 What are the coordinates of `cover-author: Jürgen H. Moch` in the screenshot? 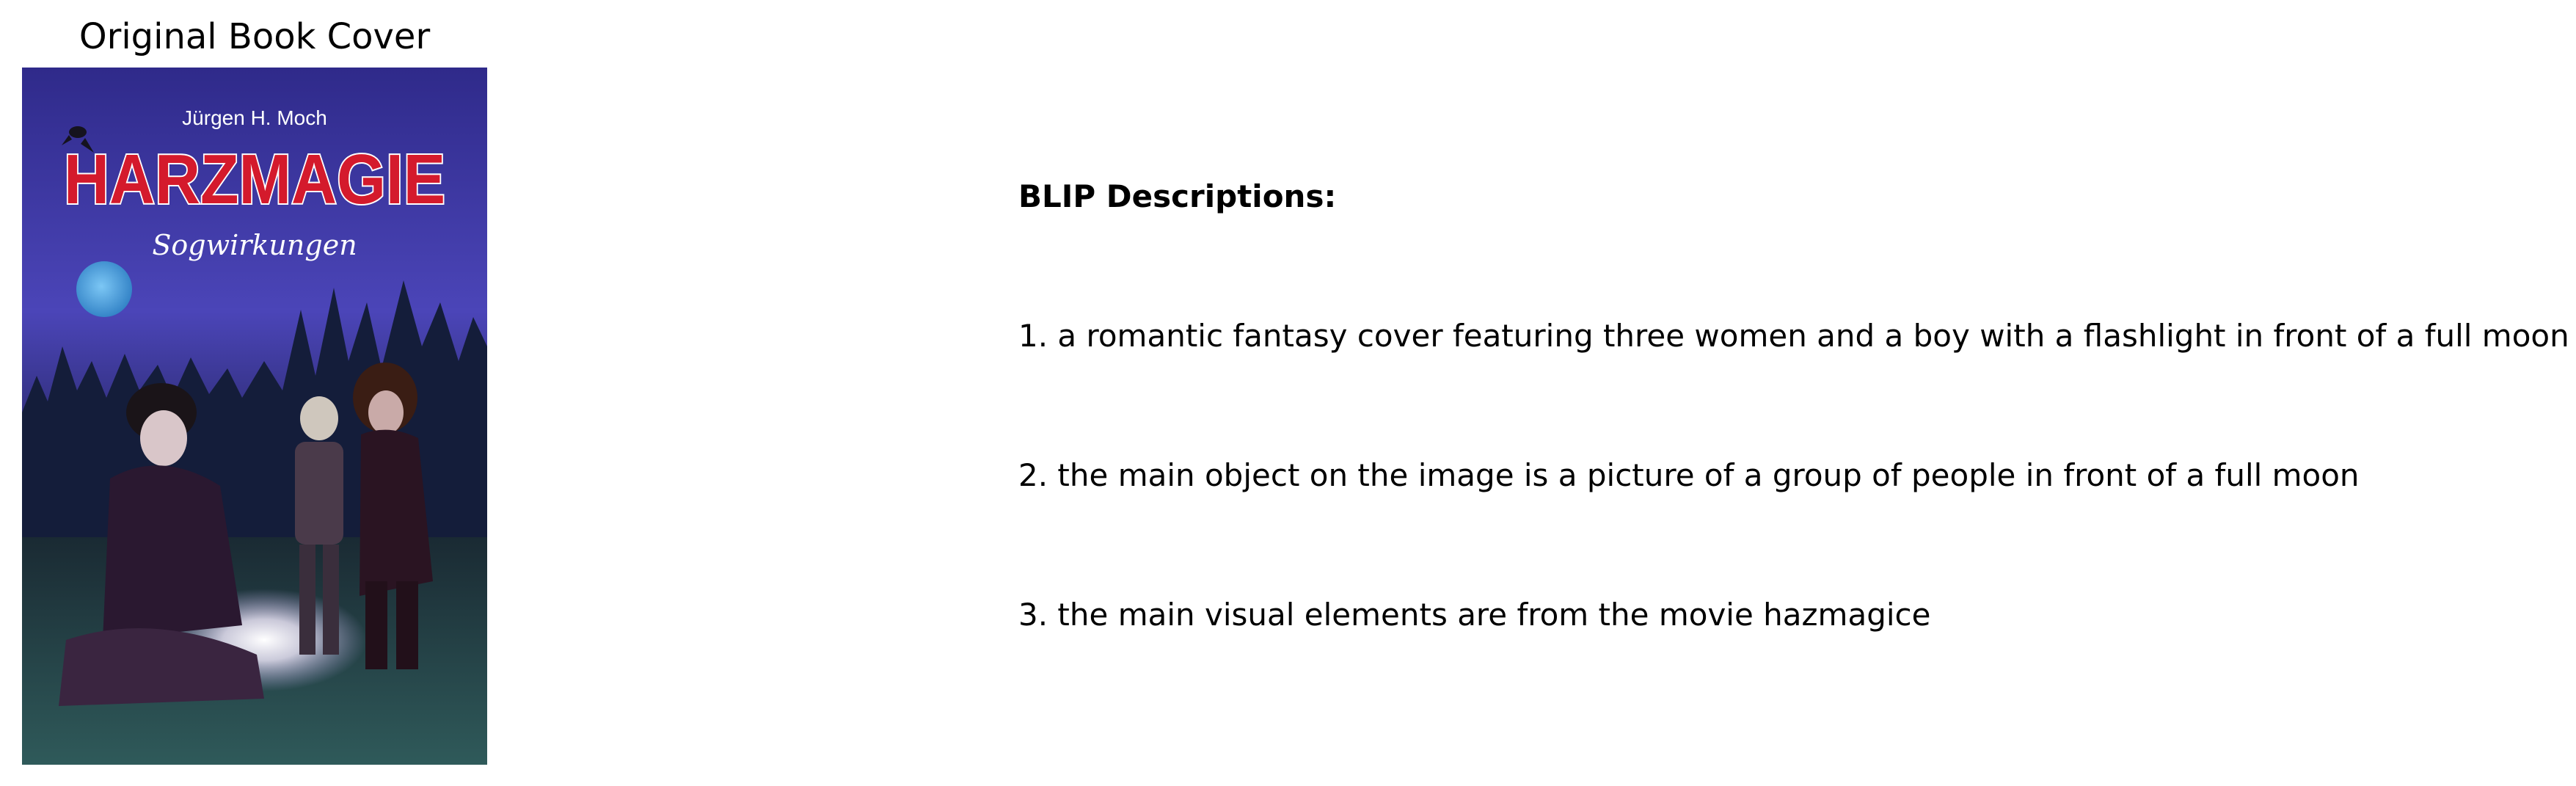 It's located at (255, 117).